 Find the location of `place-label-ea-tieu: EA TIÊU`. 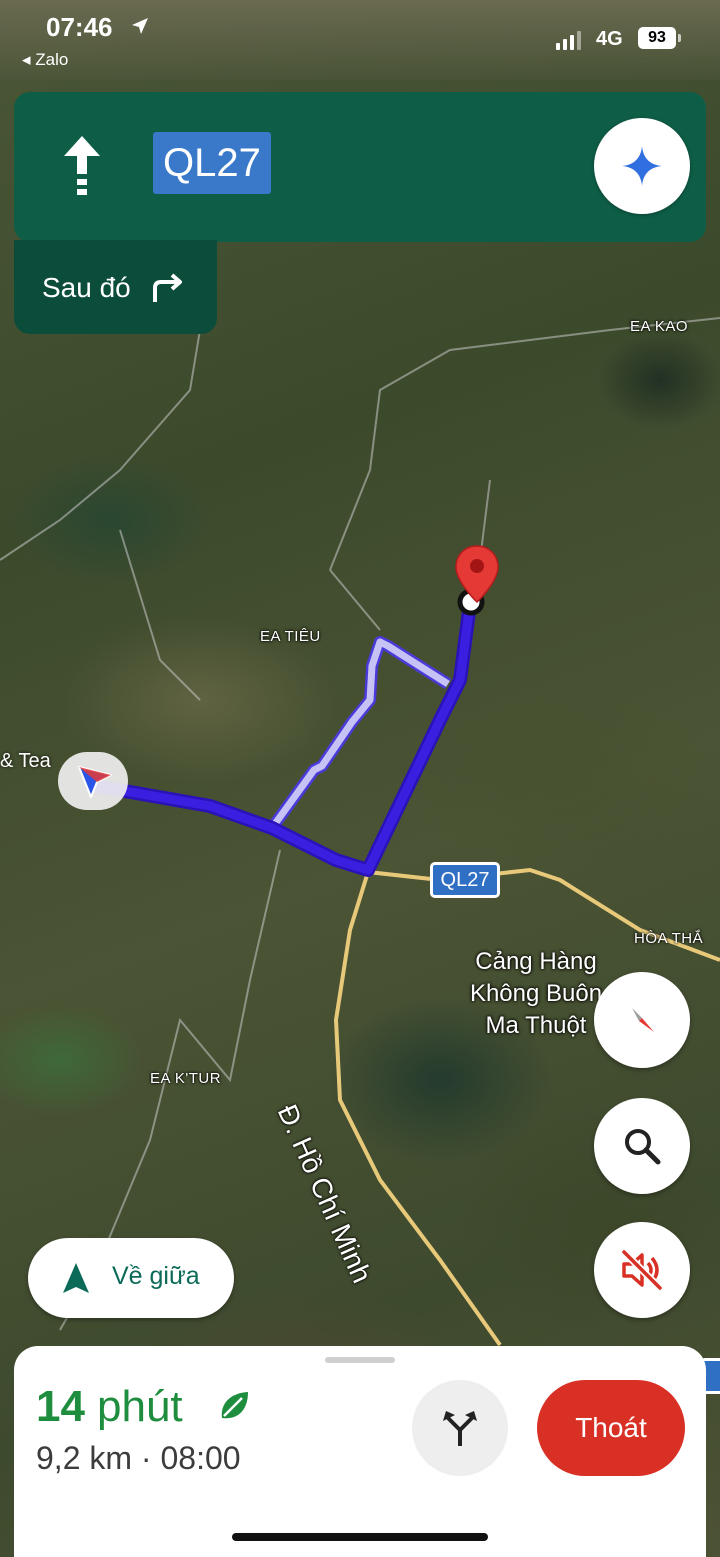

place-label-ea-tieu: EA TIÊU is located at coordinates (290, 636).